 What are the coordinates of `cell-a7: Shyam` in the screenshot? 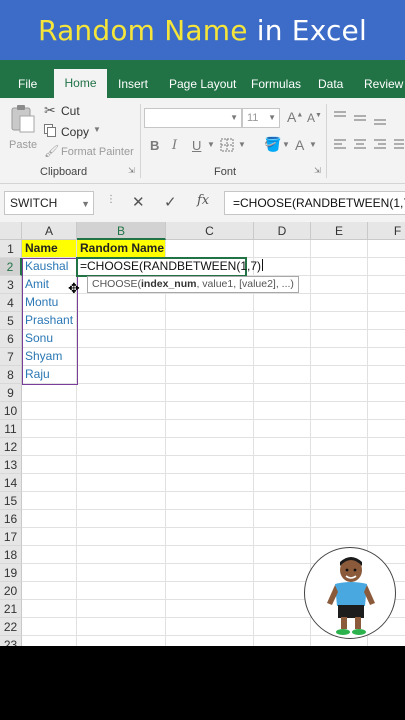 It's located at (49, 357).